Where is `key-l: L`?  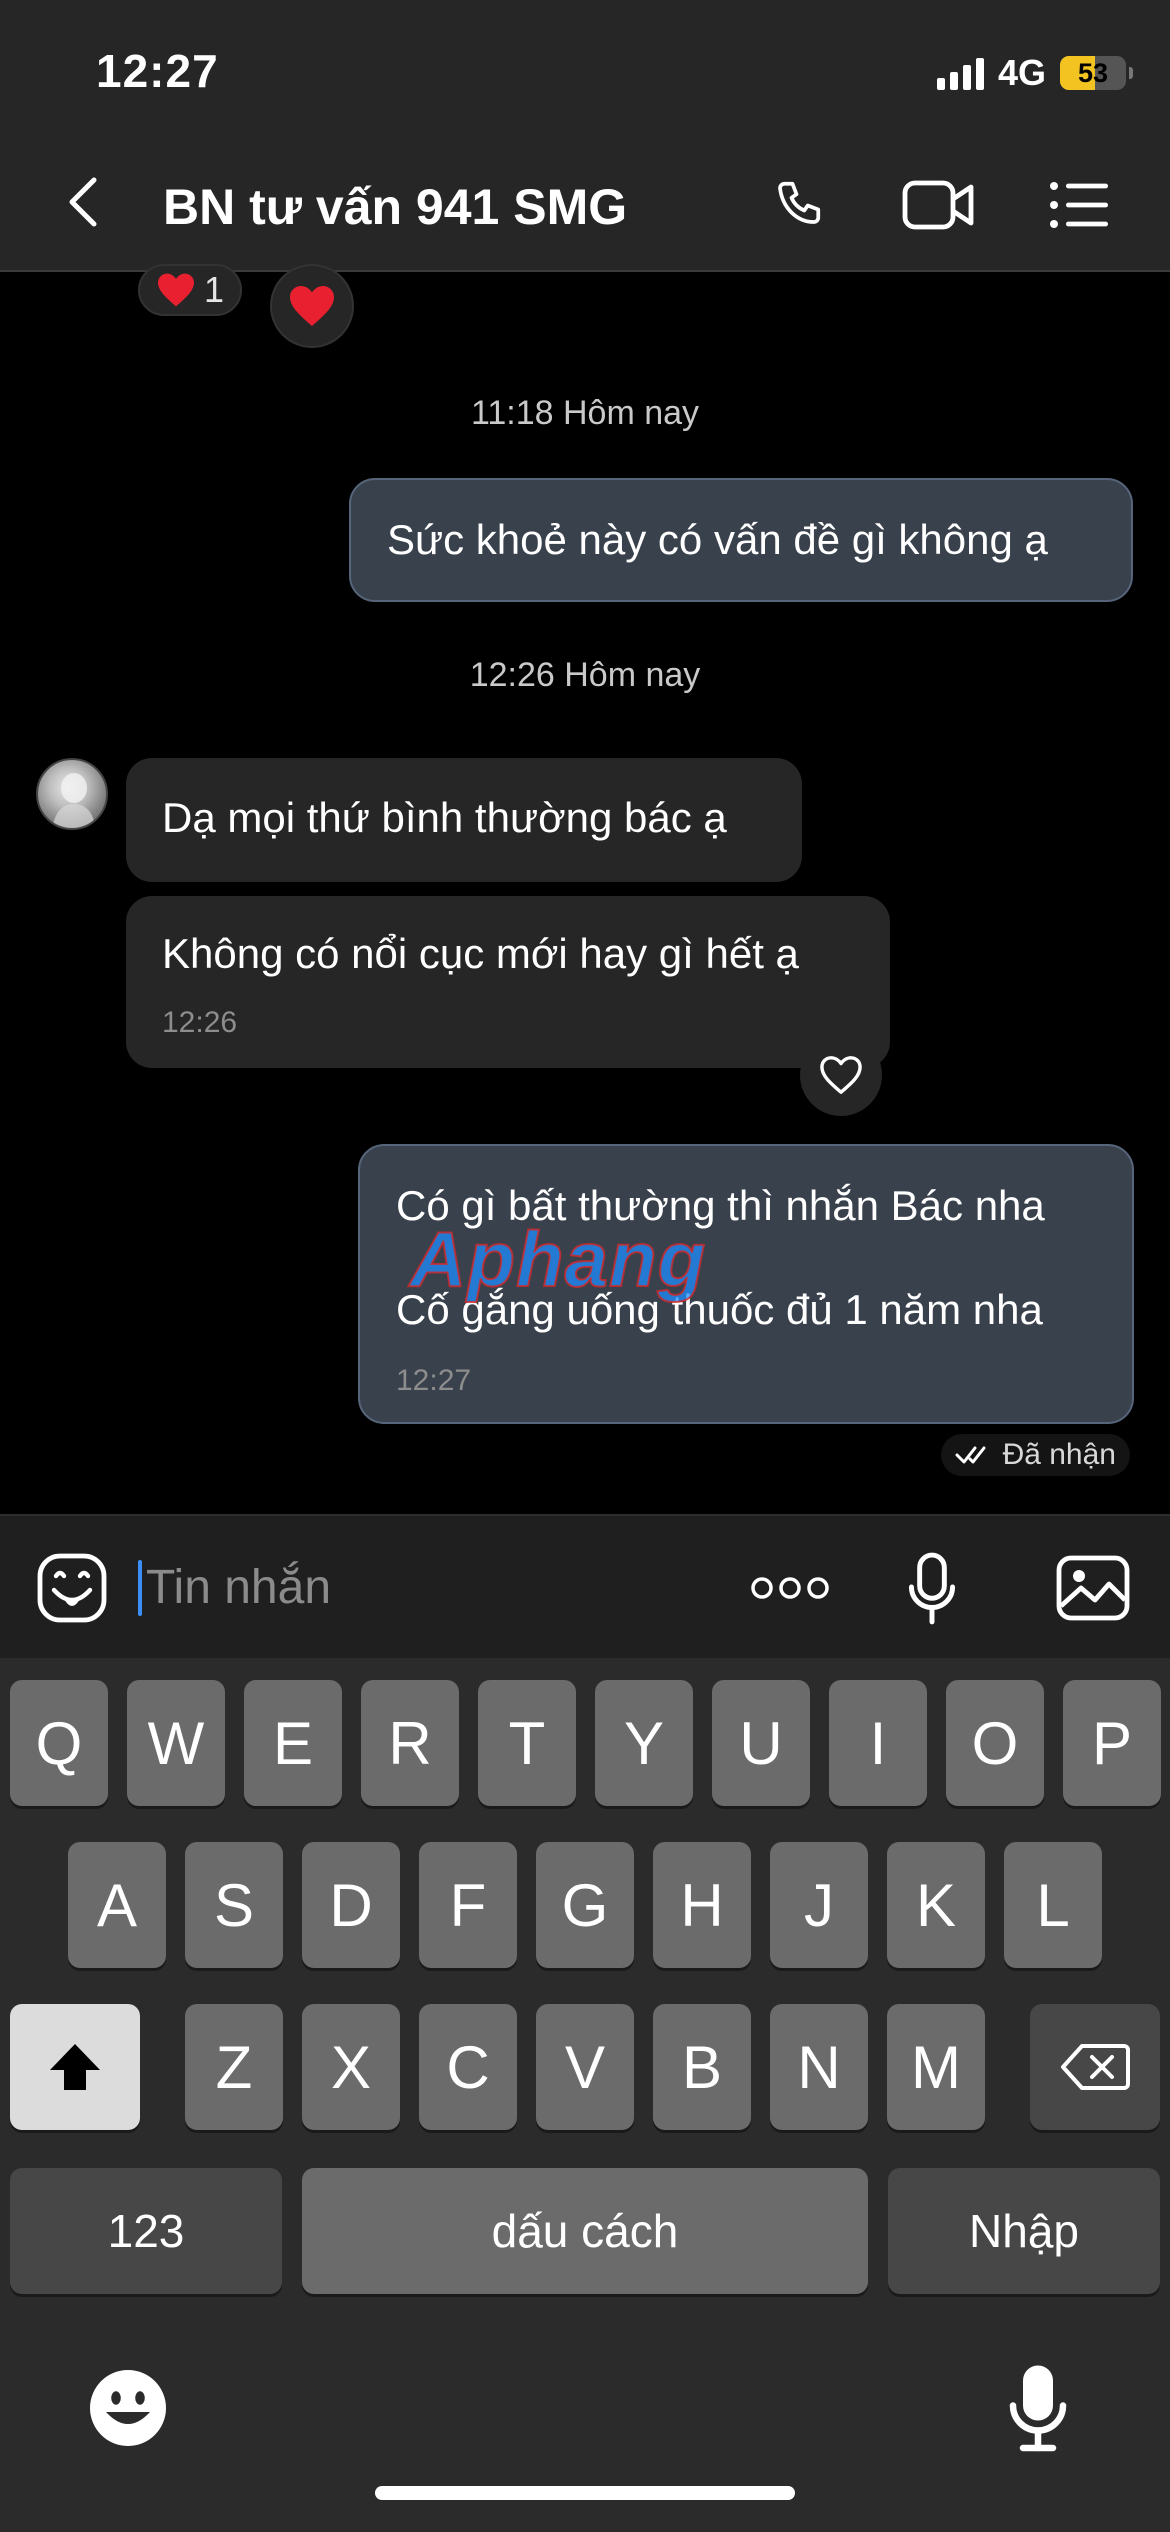
key-l: L is located at coordinates (1053, 1905).